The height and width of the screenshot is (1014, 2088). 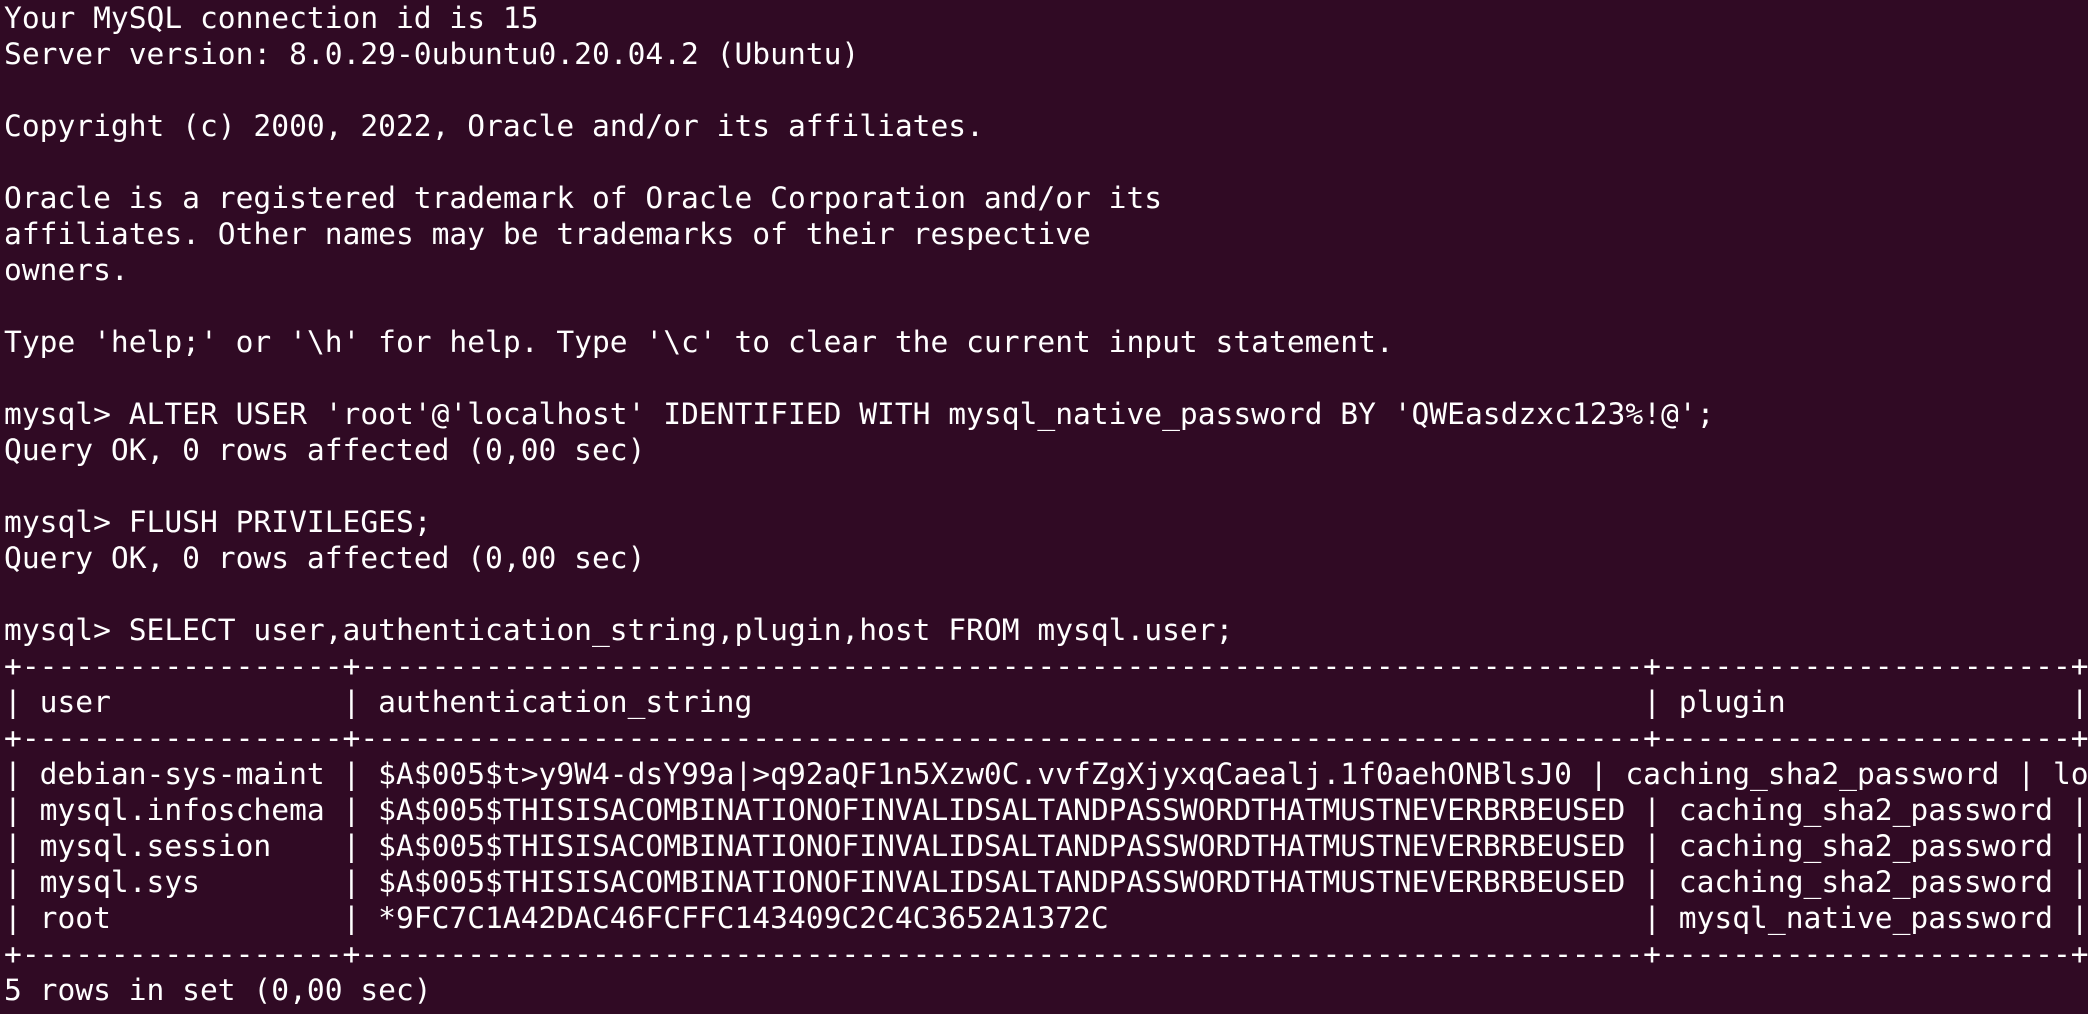 I want to click on output-line: 5 rows in set (0,00 sec), so click(x=218, y=990).